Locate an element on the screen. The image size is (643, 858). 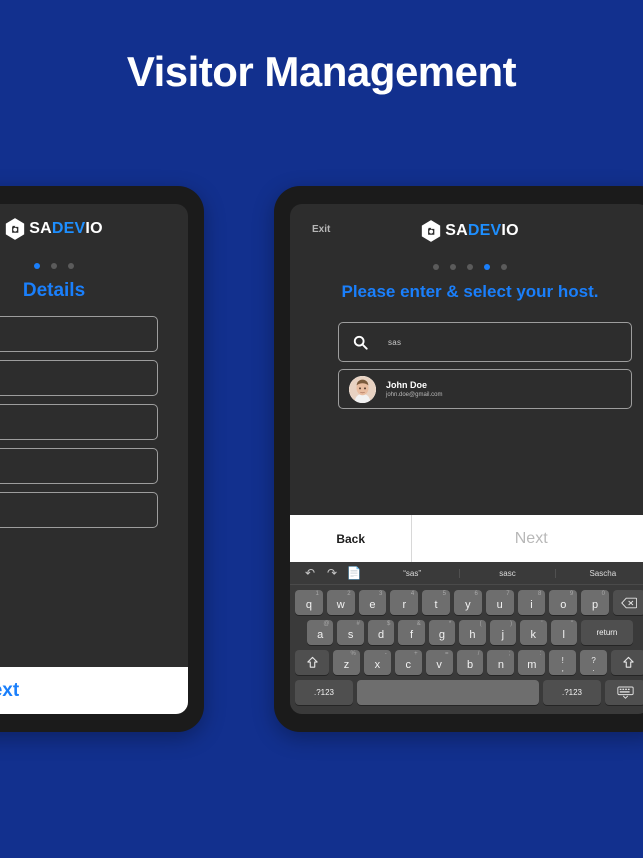
key-alt: = is located at coordinates (447, 654).